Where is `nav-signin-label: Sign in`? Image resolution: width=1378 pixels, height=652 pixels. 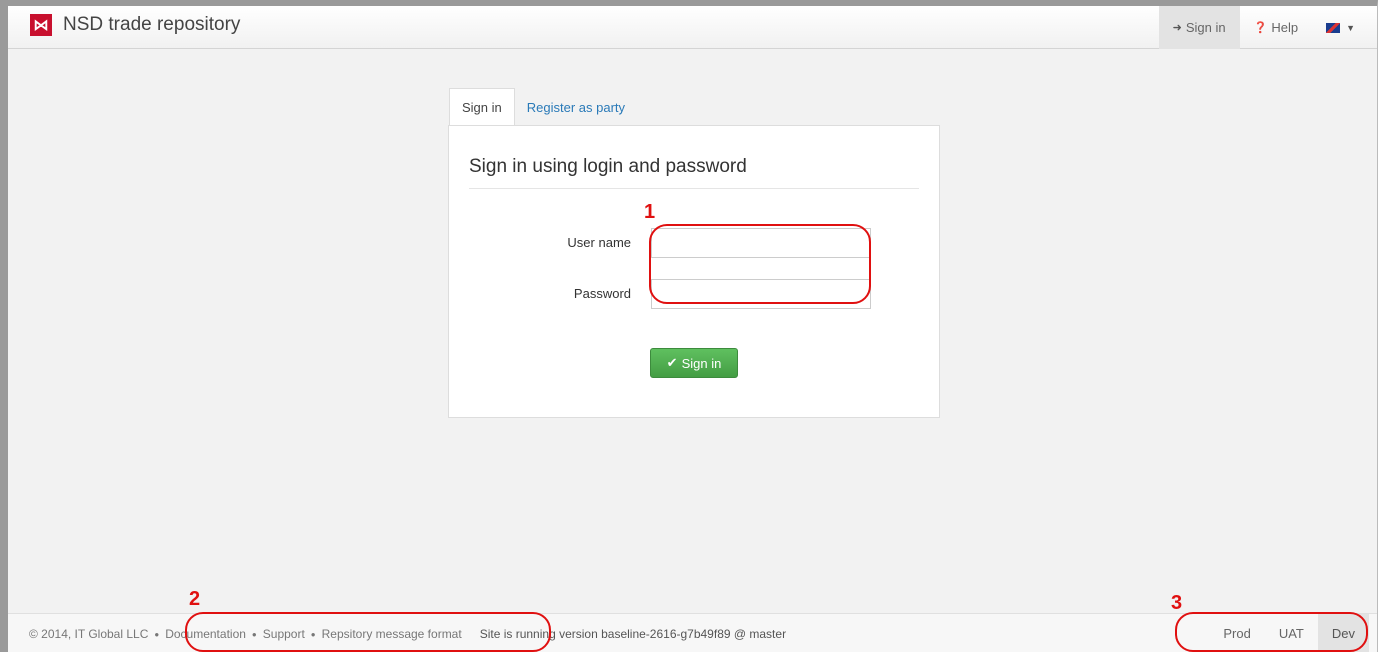 nav-signin-label: Sign in is located at coordinates (1205, 27).